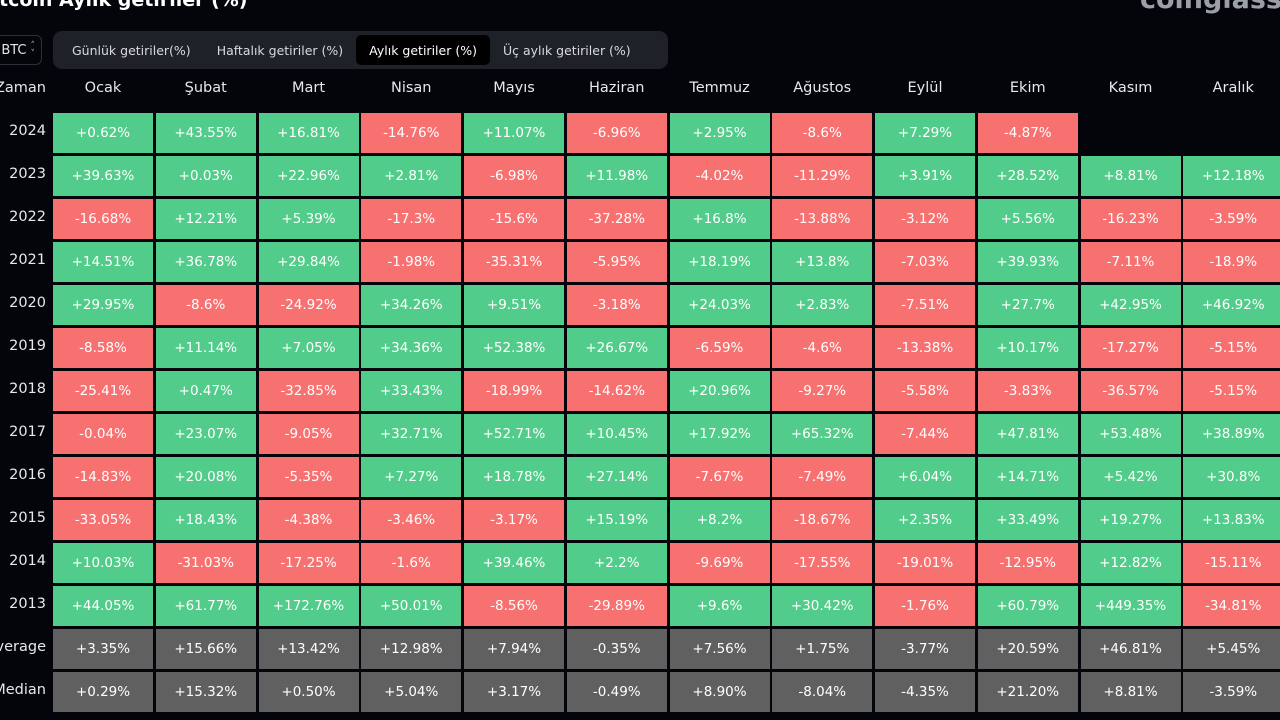 This screenshot has width=1280, height=720. I want to click on return-cell: -32.85%, so click(308, 391).